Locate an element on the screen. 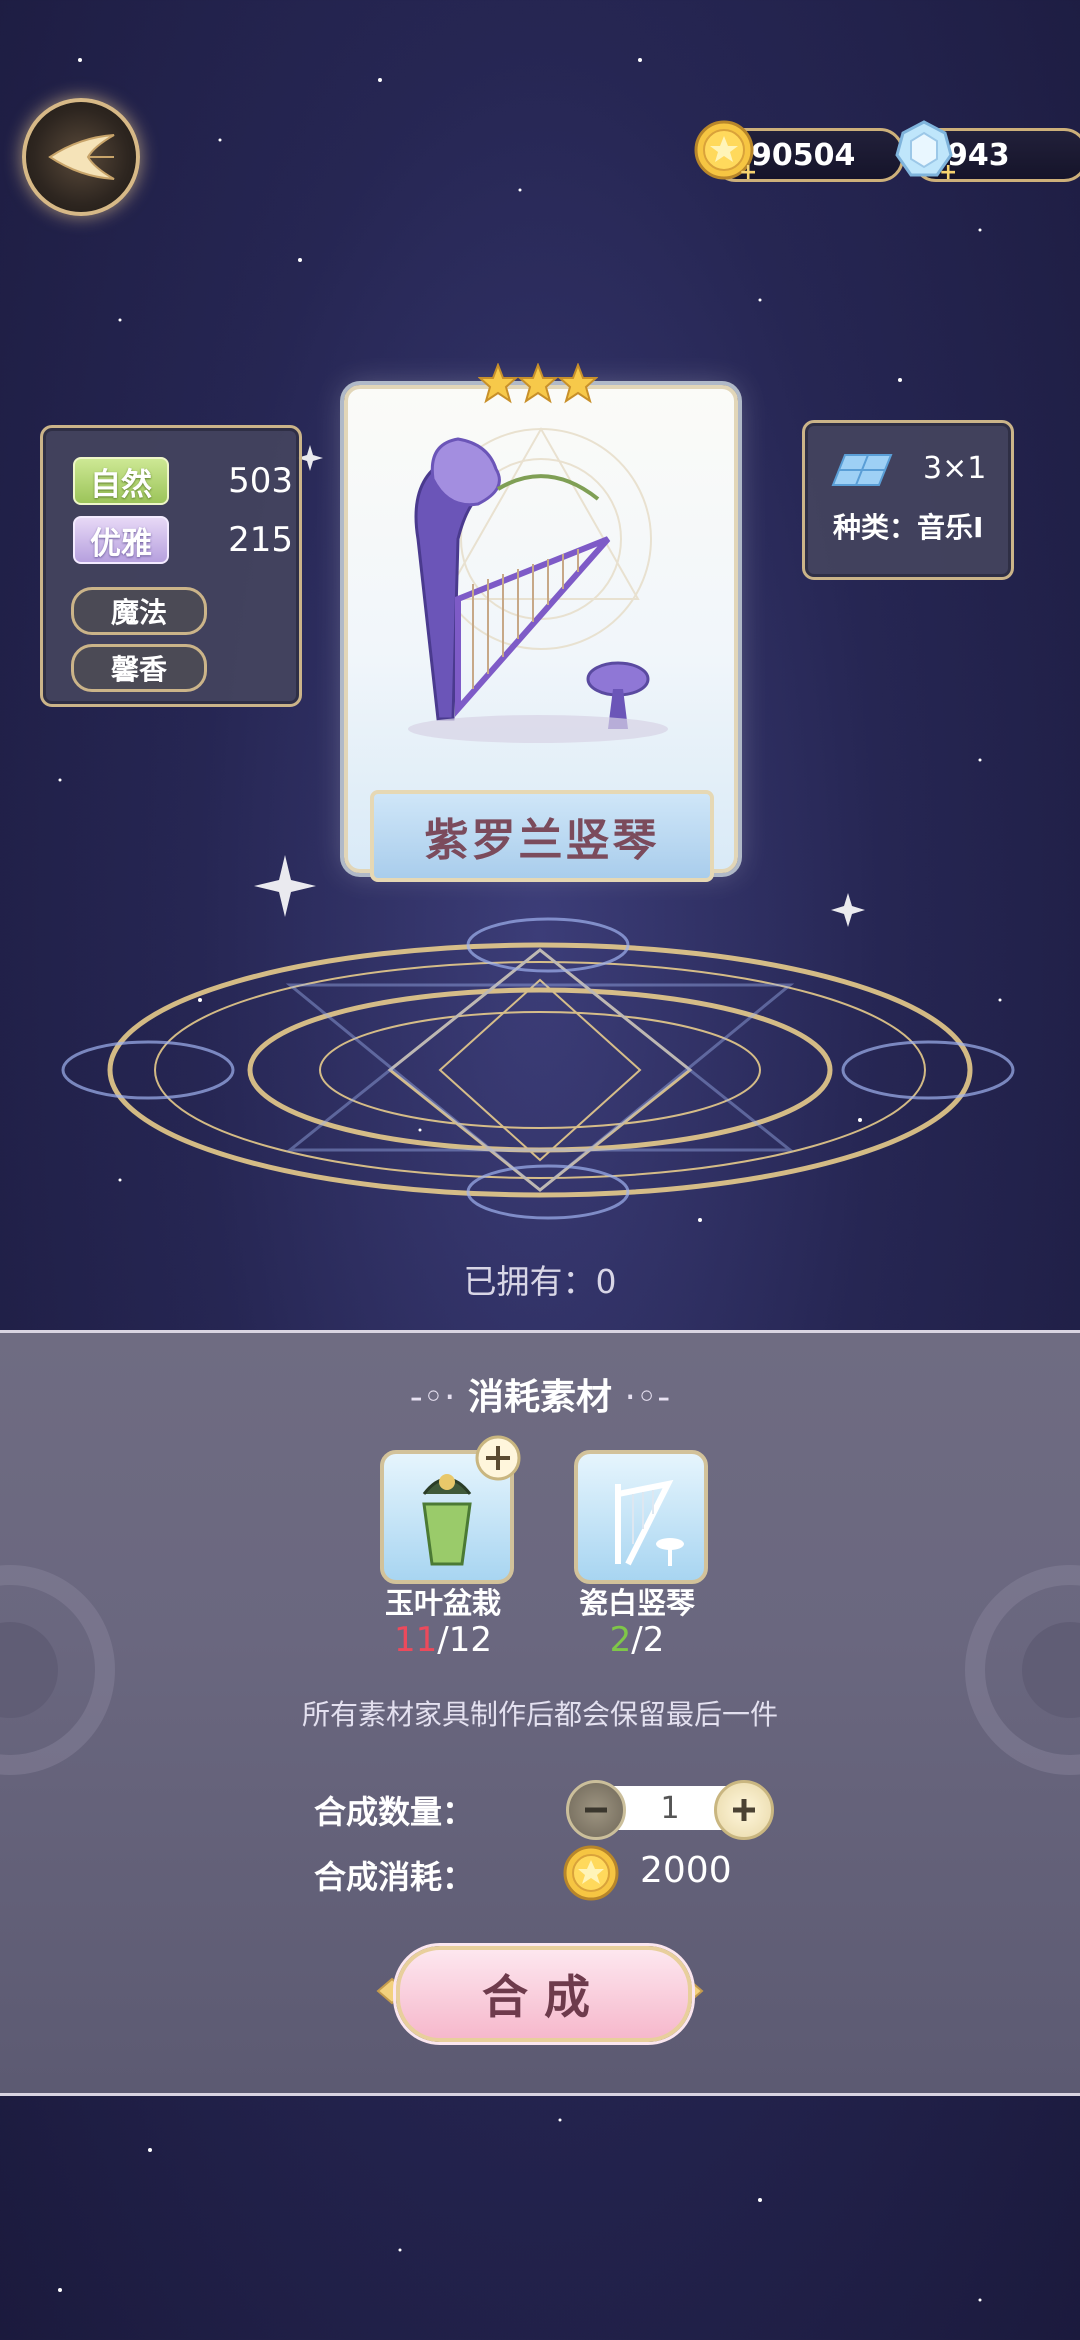 This screenshot has height=2340, width=1080. gold-currency: + 90504 is located at coordinates (799, 151).